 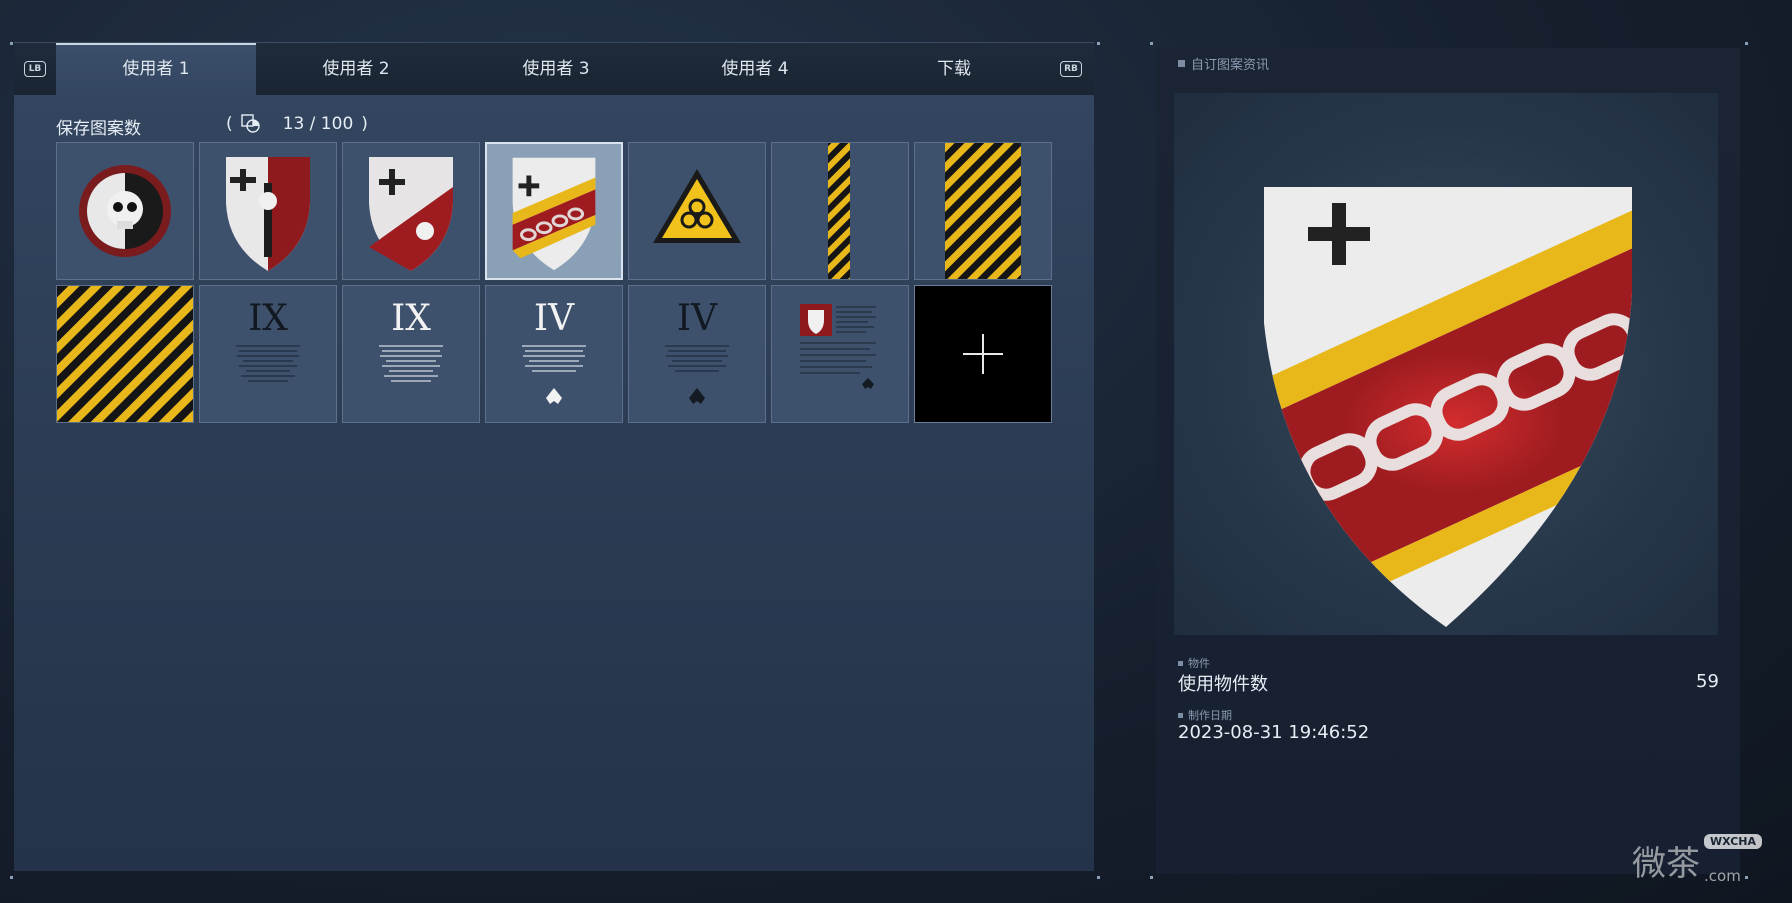 I want to click on lb-bumper-icon: LB, so click(x=35, y=69).